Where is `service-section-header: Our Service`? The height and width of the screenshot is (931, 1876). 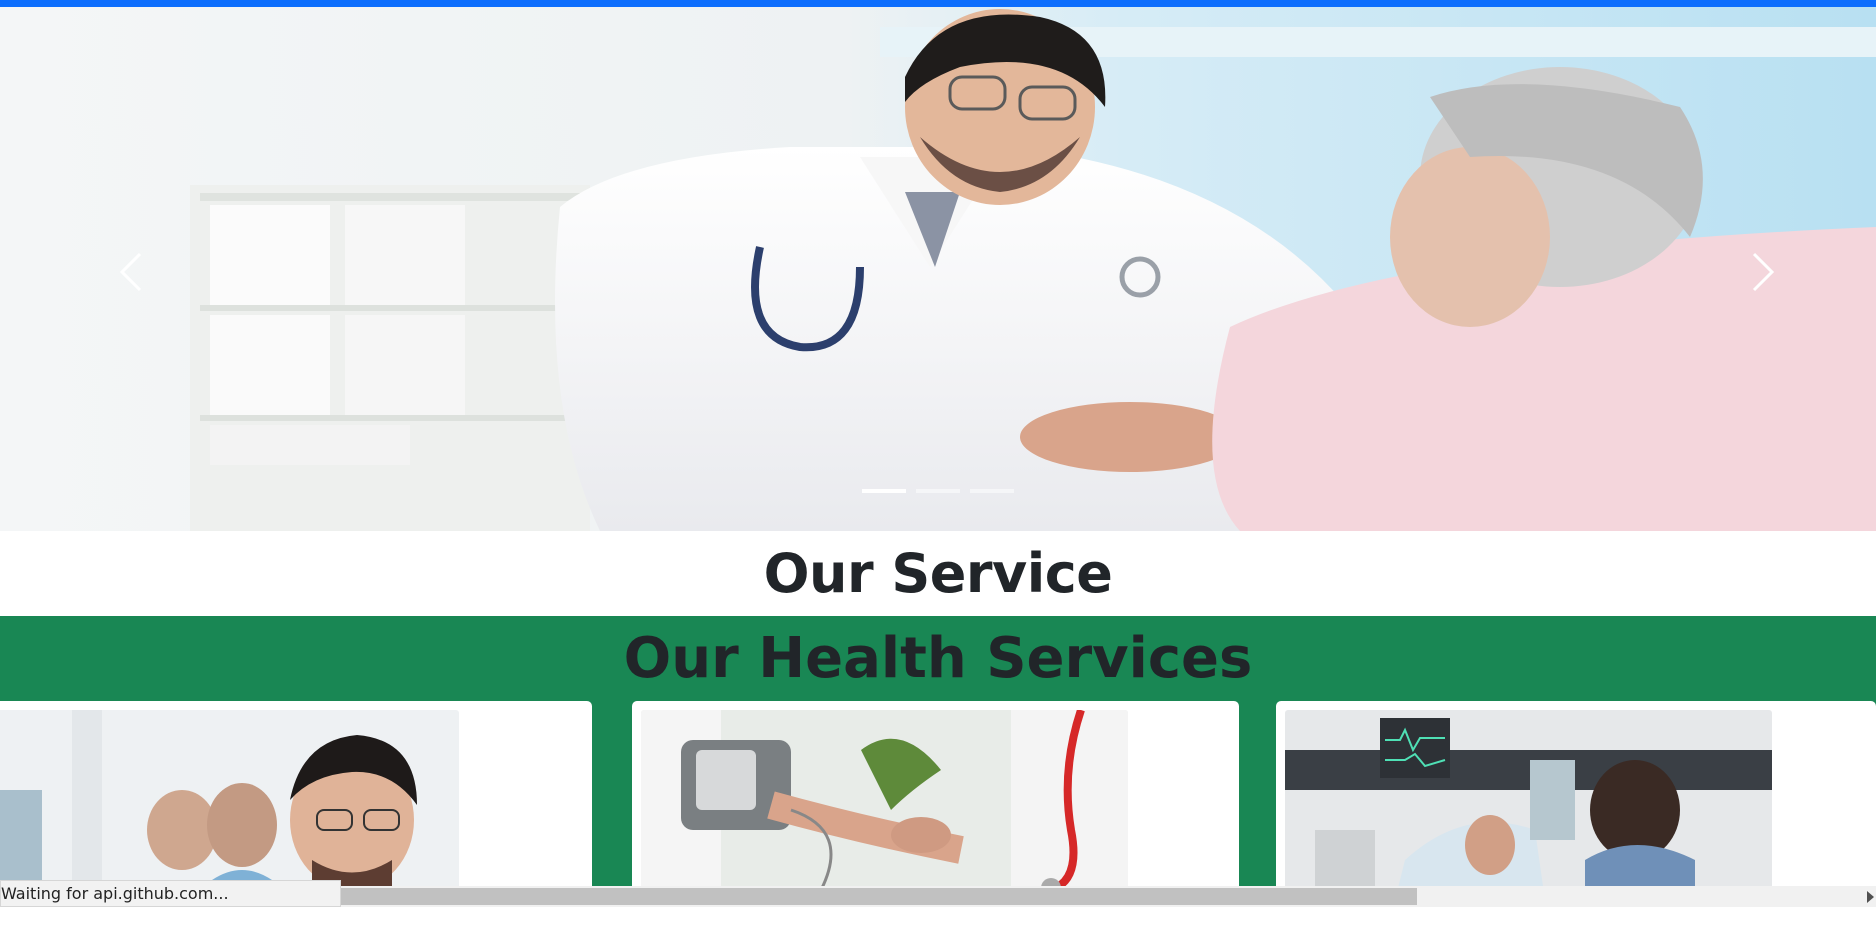 service-section-header: Our Service is located at coordinates (938, 573).